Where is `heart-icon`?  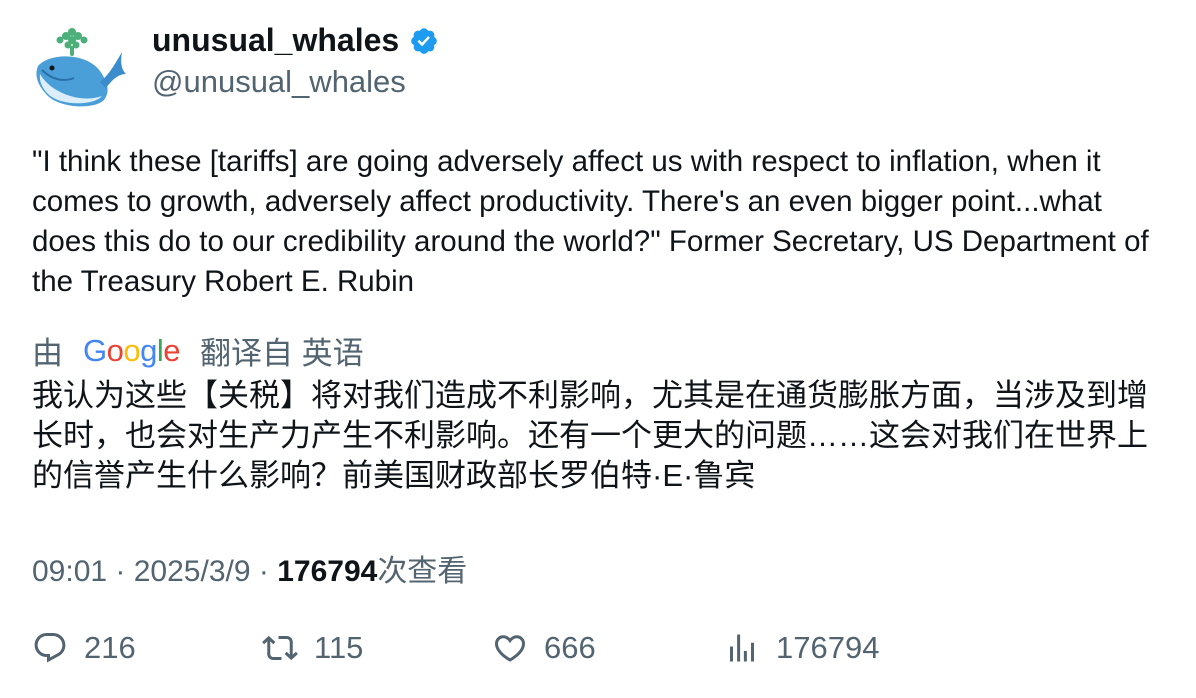 heart-icon is located at coordinates (510, 648).